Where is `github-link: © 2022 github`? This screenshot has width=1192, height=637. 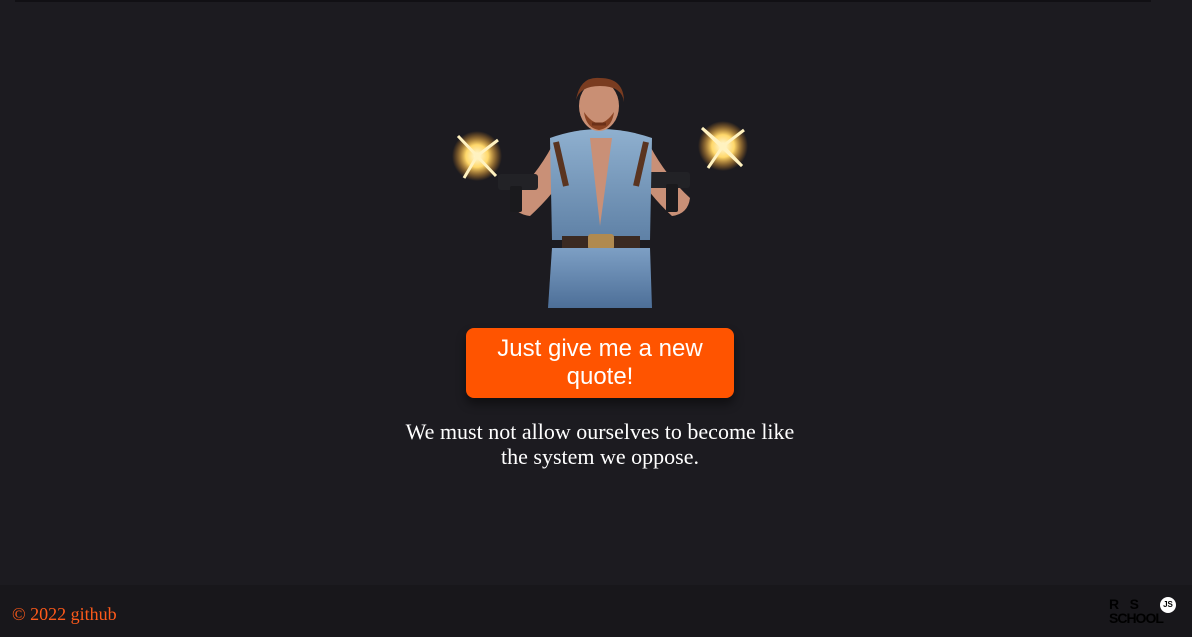
github-link: © 2022 github is located at coordinates (64, 614).